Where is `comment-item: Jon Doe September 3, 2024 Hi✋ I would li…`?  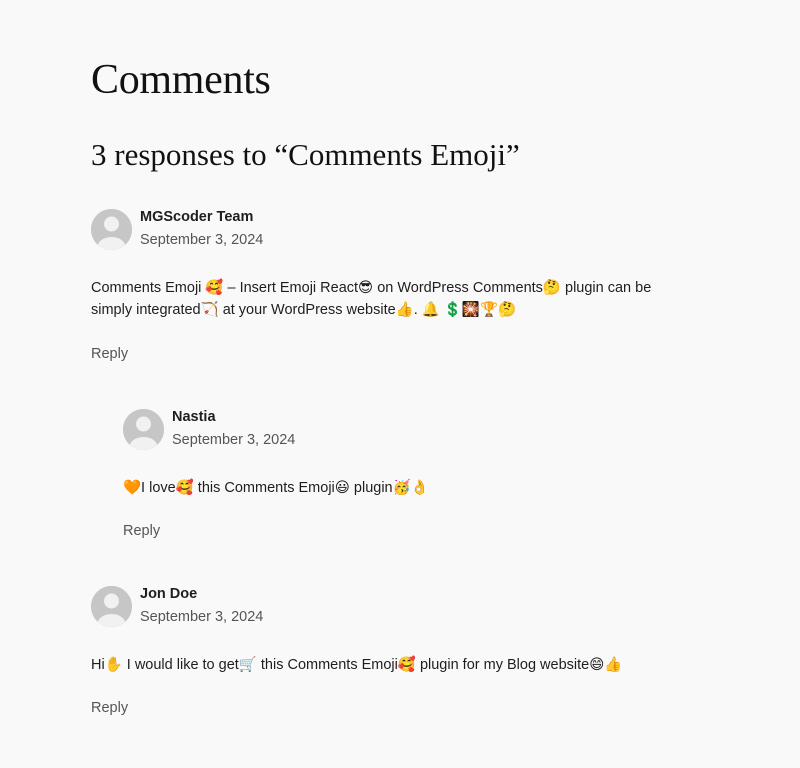
comment-item: Jon Doe September 3, 2024 Hi✋ I would li… is located at coordinates (401, 656).